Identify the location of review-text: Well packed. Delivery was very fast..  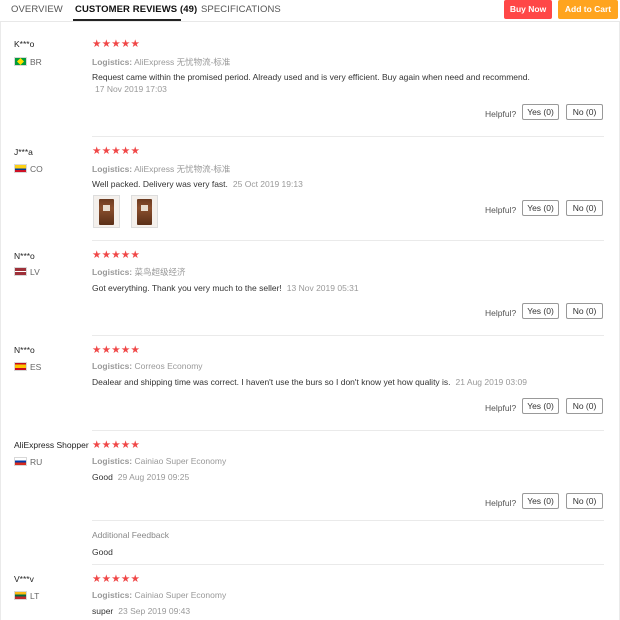
(160, 184).